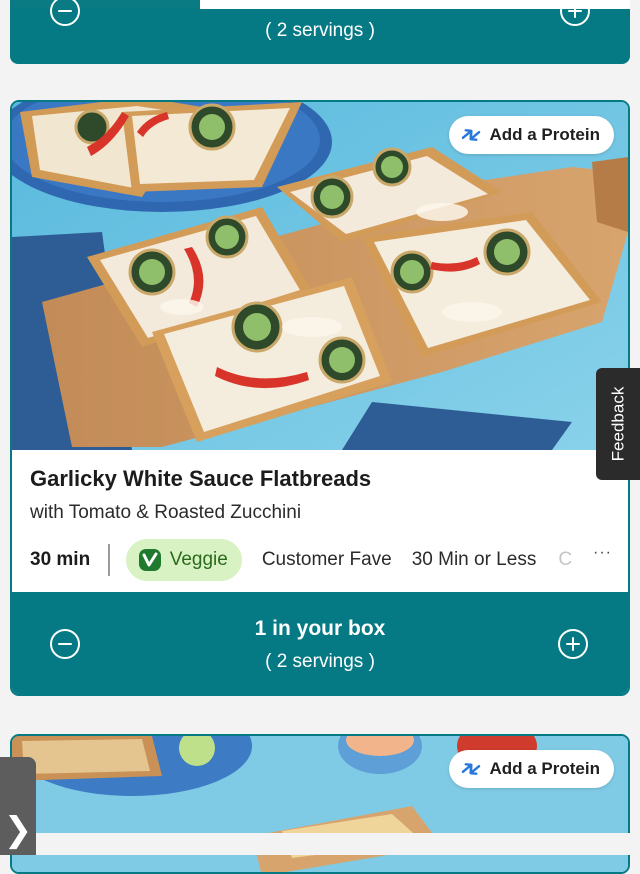  I want to click on veggie-leaf-icon, so click(149, 560).